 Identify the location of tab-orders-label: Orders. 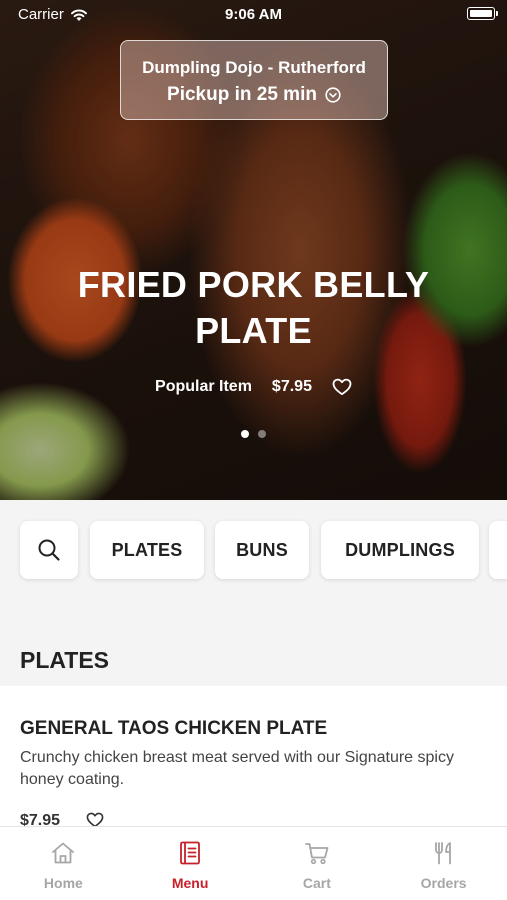
(443, 883).